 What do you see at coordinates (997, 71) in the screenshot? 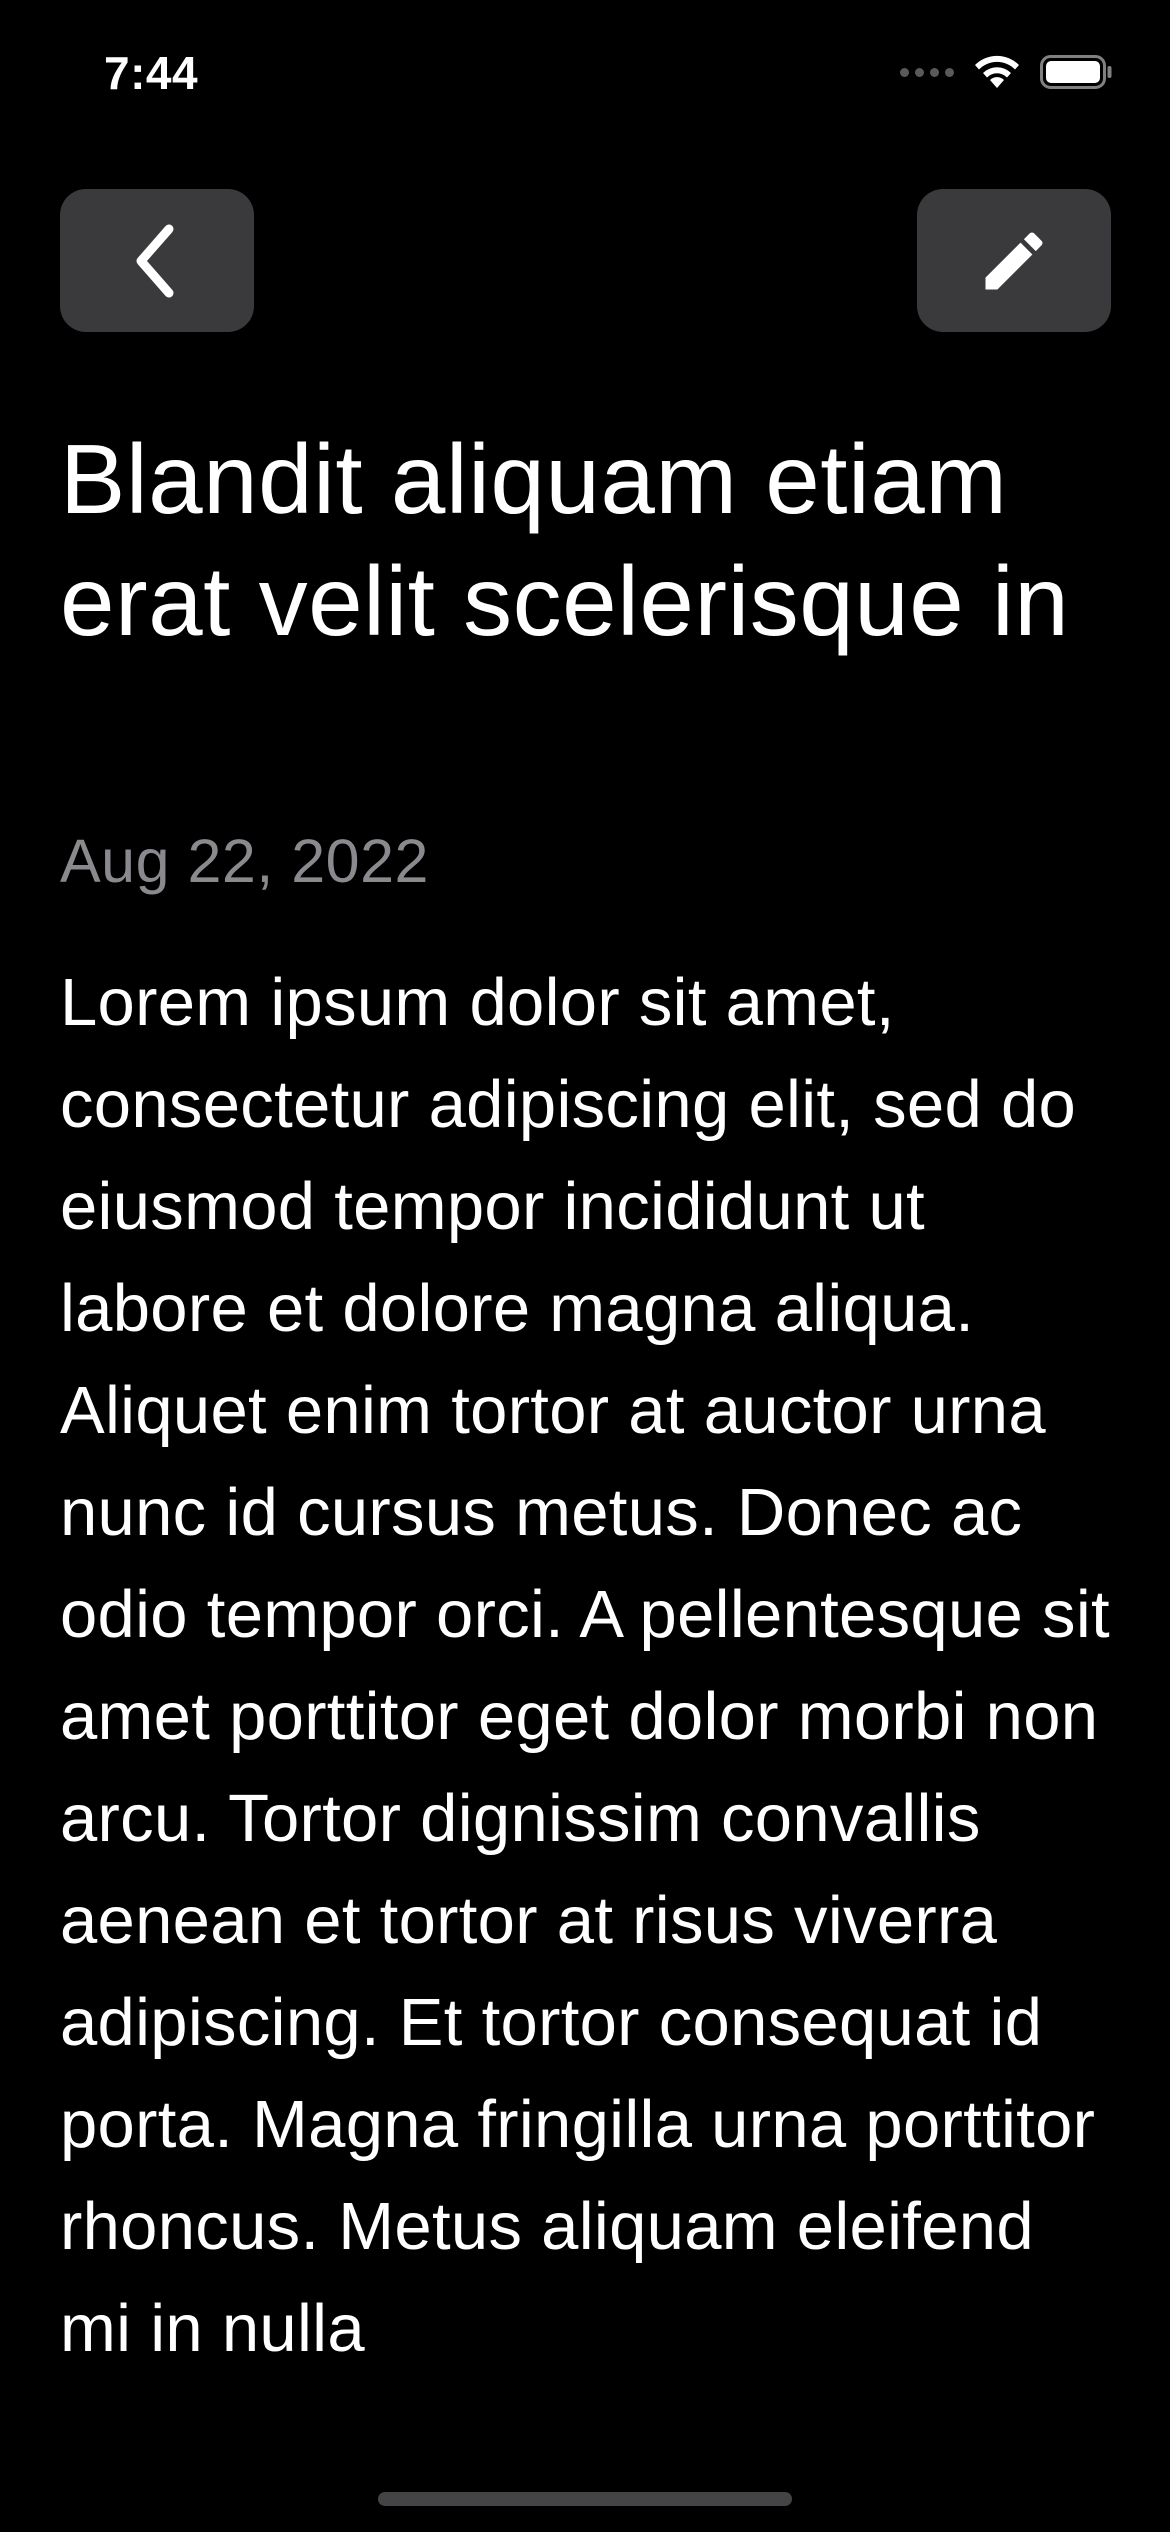
I see `wifi-icon` at bounding box center [997, 71].